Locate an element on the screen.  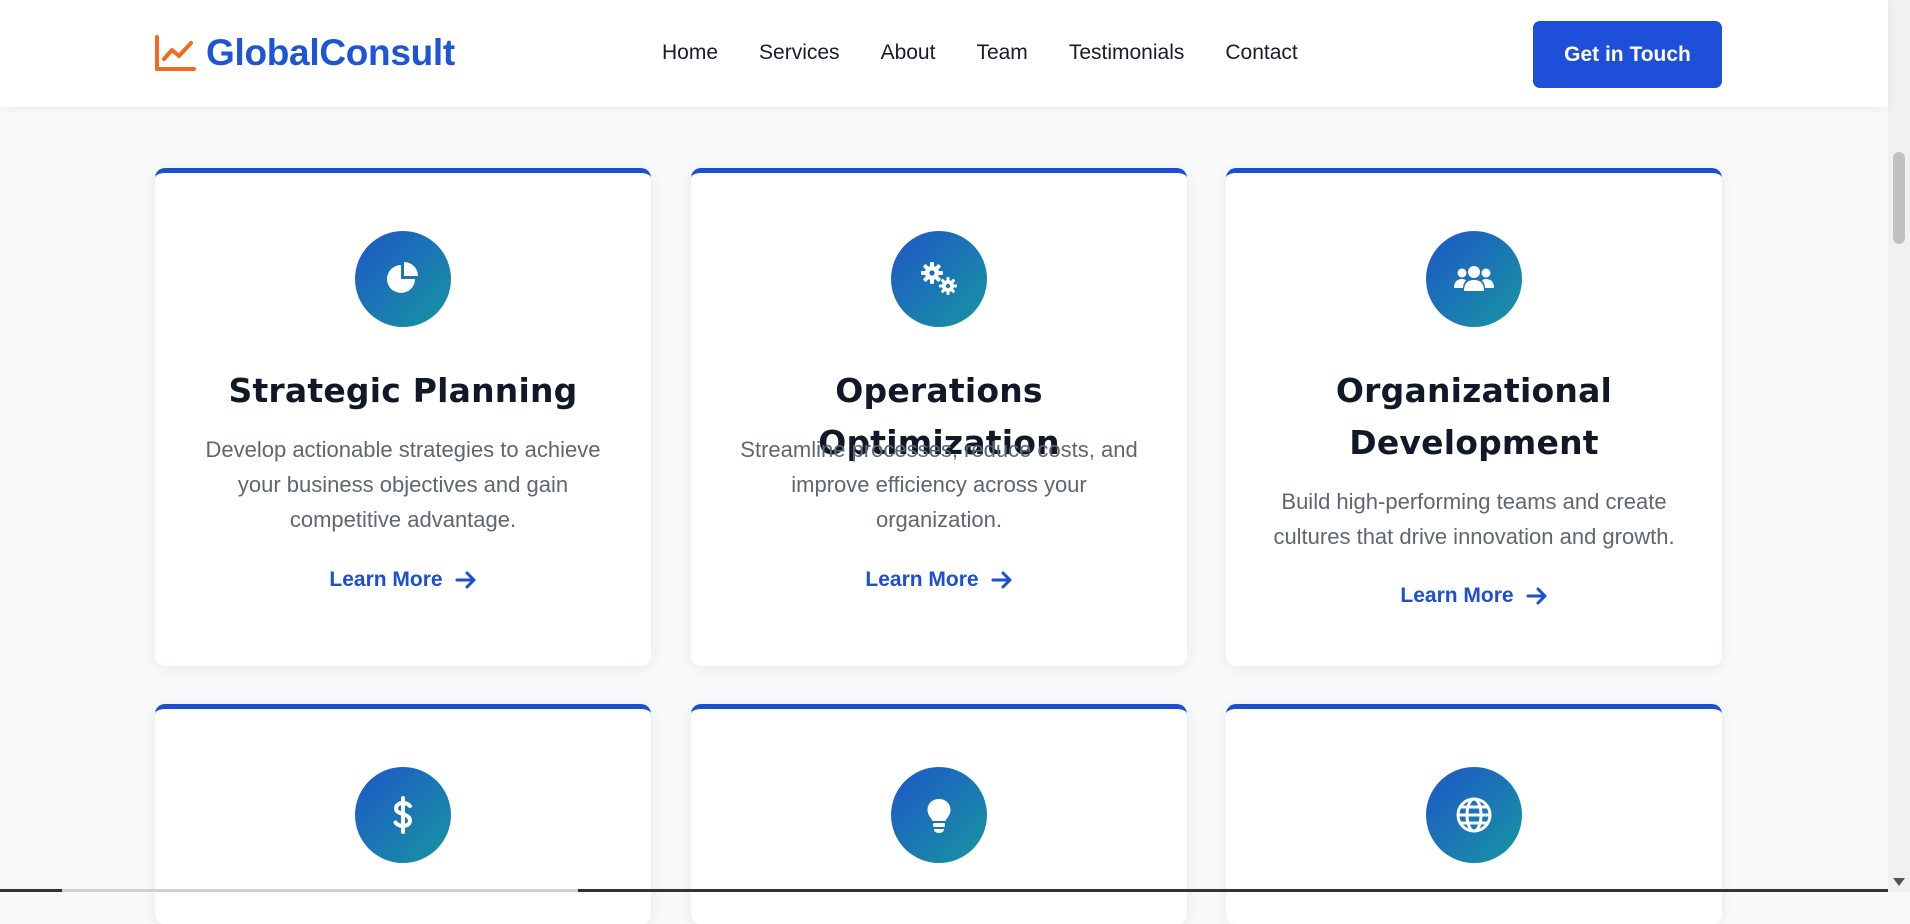
globe-icon is located at coordinates (1474, 815).